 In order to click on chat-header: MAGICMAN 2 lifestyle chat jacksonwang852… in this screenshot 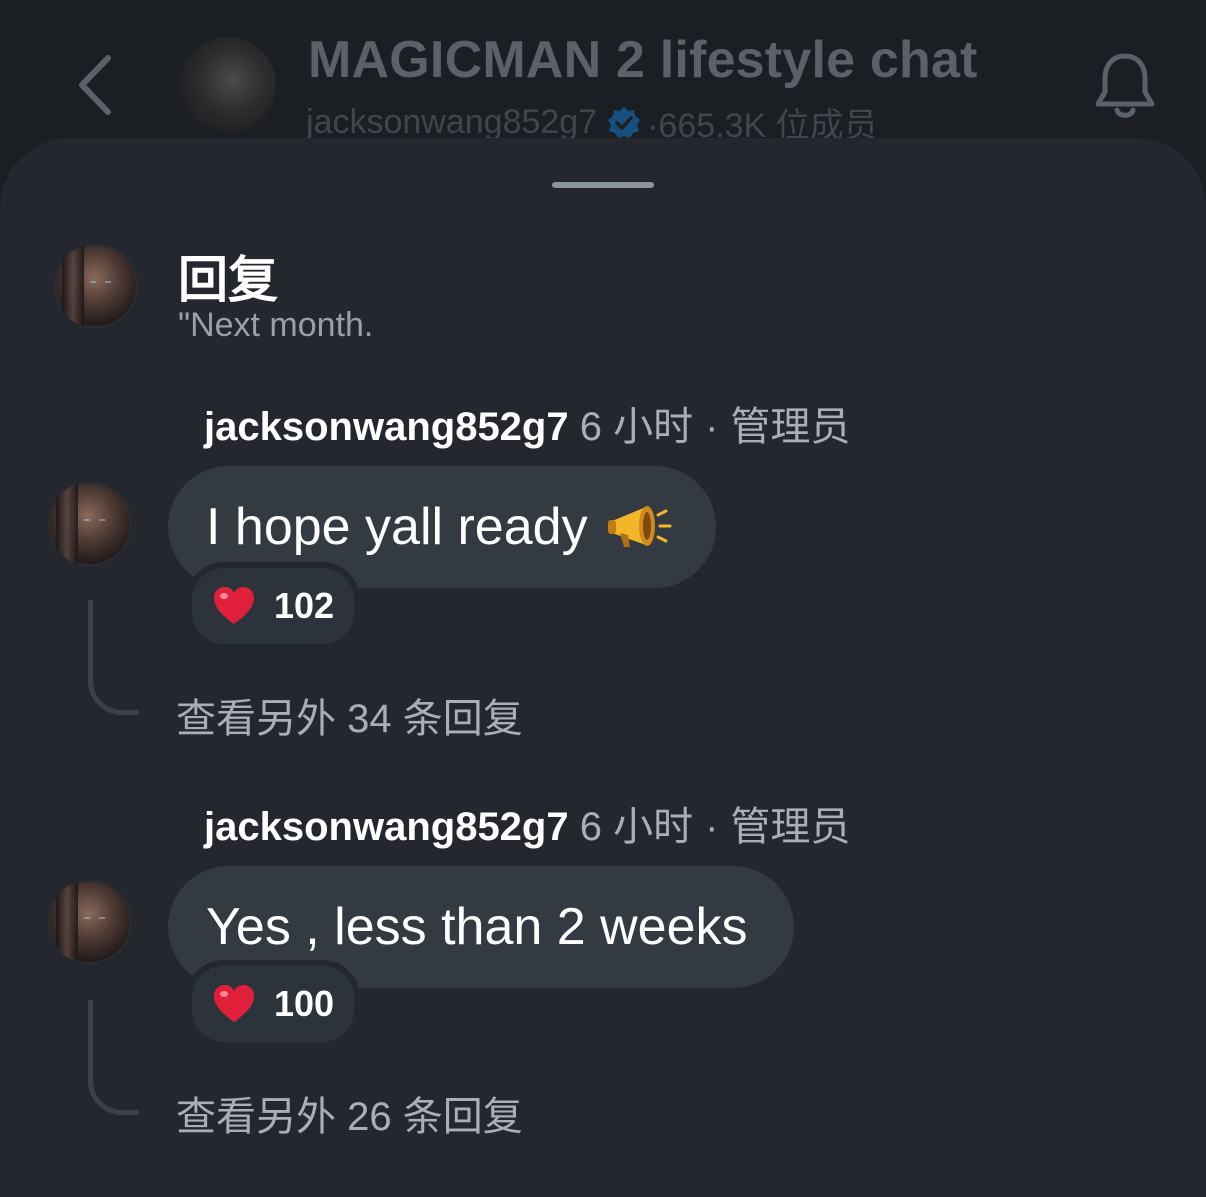, I will do `click(603, 75)`.